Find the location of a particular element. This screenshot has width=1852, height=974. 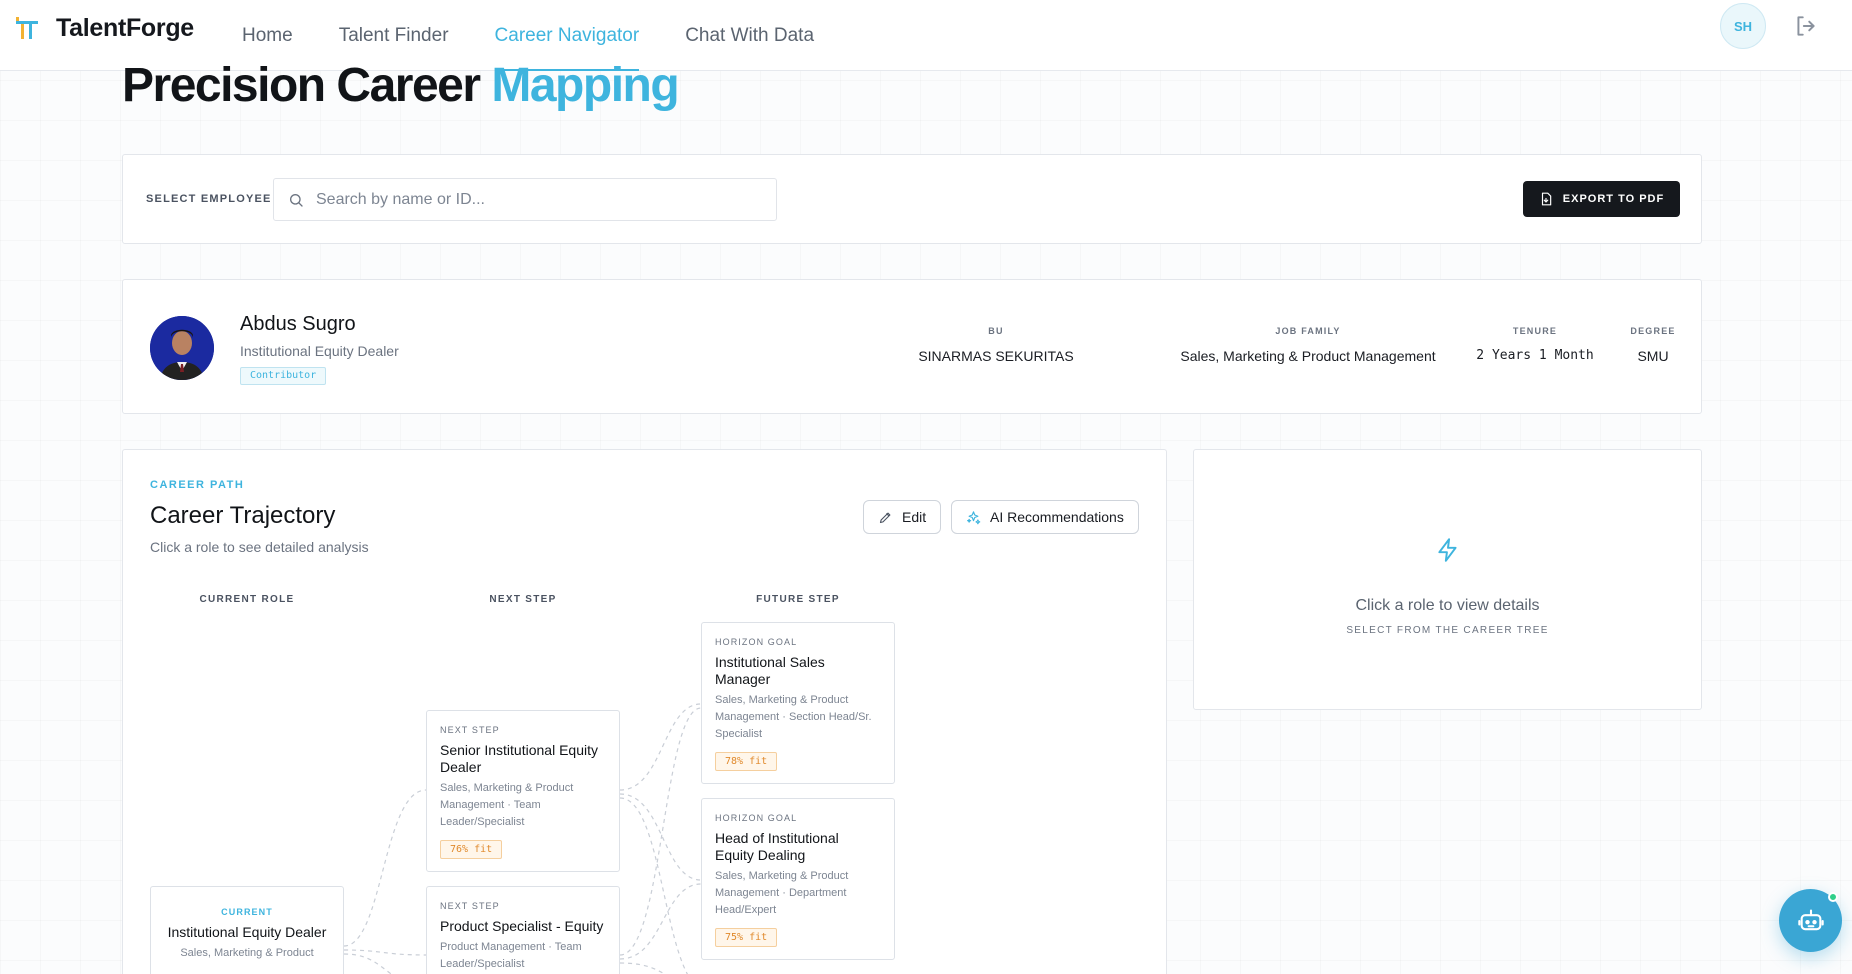

user-avatar: SH is located at coordinates (1743, 26).